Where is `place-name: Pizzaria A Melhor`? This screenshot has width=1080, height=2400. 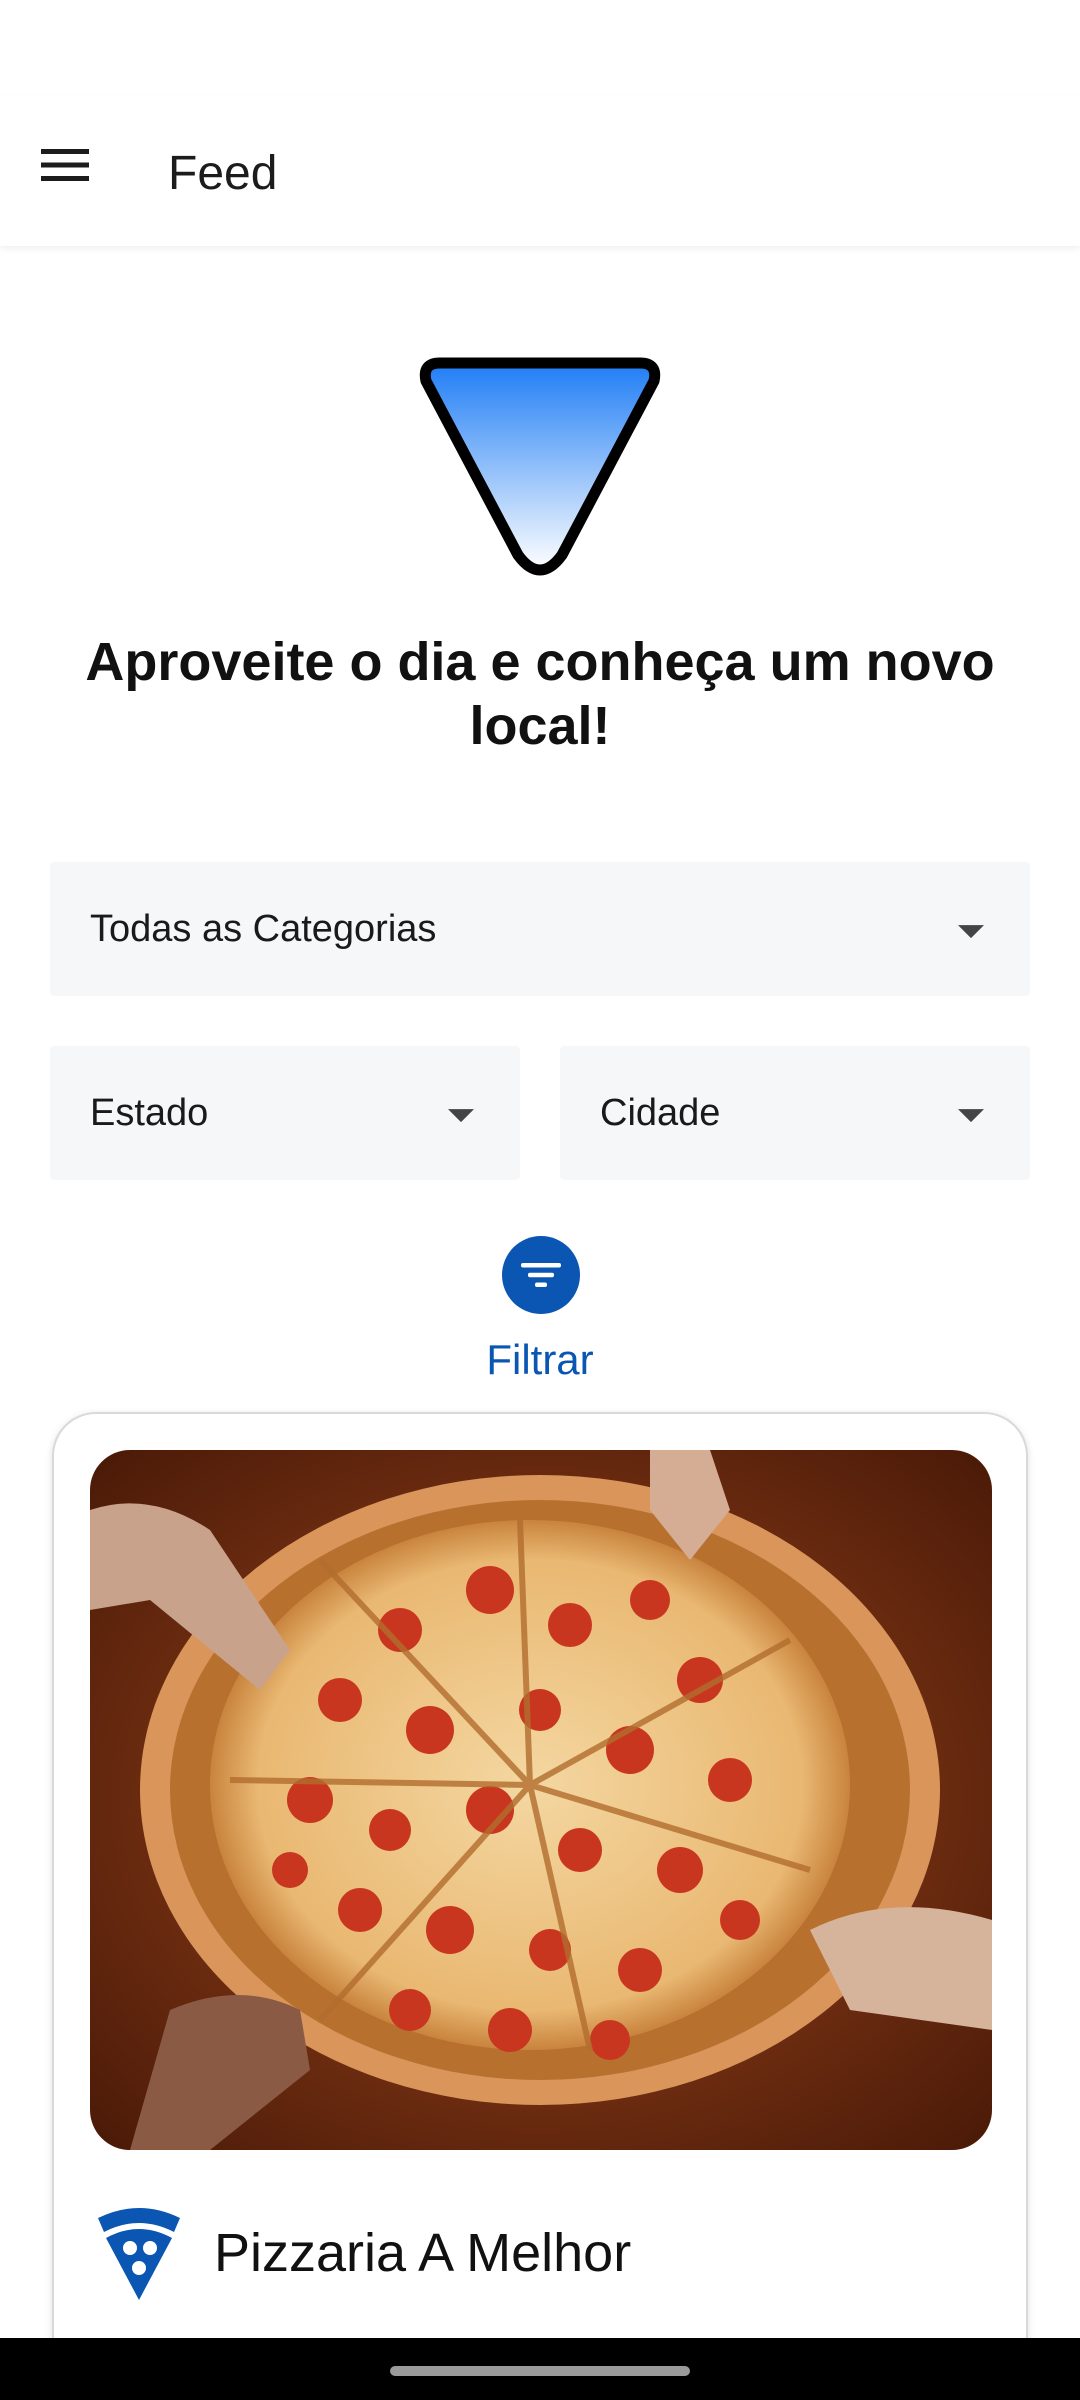
place-name: Pizzaria A Melhor is located at coordinates (423, 2253).